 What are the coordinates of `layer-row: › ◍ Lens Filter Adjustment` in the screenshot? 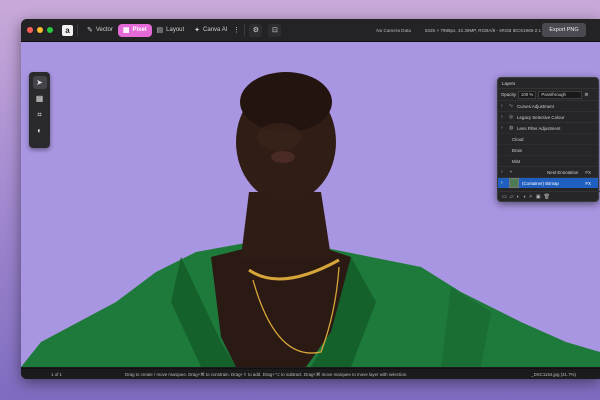 It's located at (548, 127).